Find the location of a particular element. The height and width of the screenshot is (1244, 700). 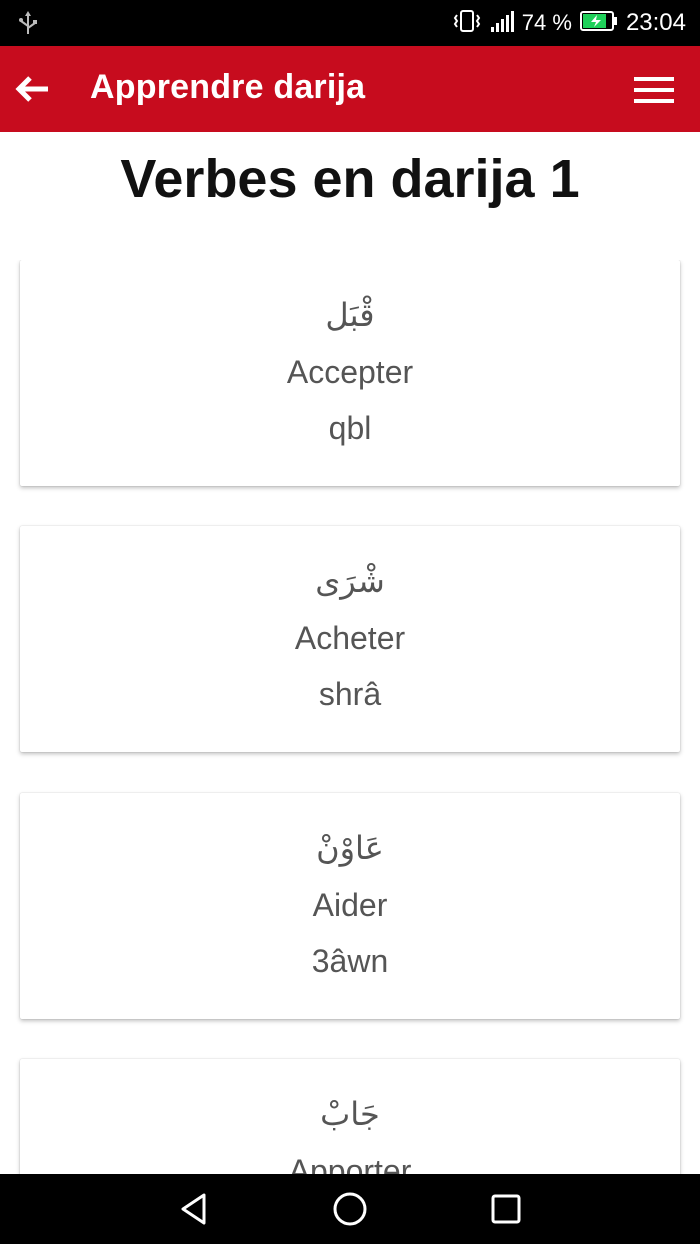

verb-transliteration: shrâ is located at coordinates (350, 694).